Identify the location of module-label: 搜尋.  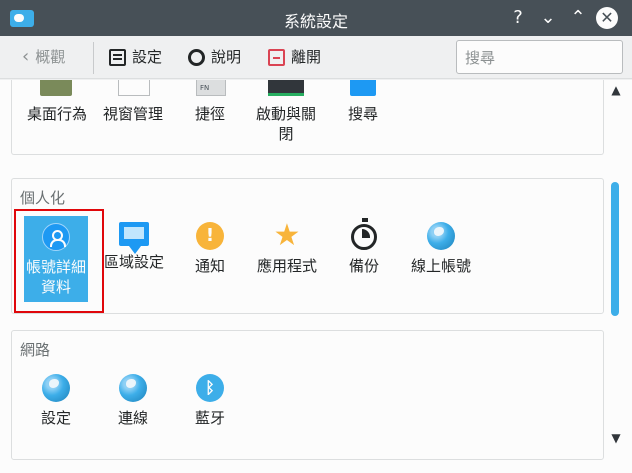
(362, 114).